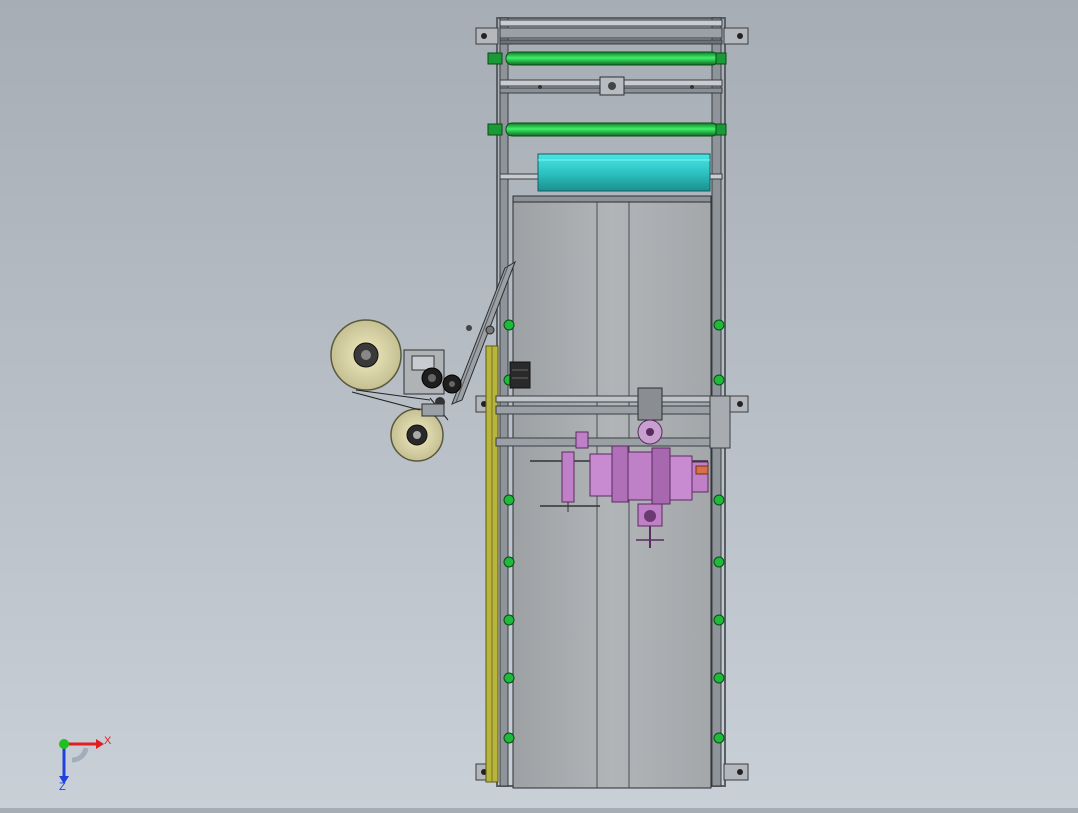 Image resolution: width=1078 pixels, height=813 pixels. Describe the element at coordinates (366, 355) in the screenshot. I see `label-roll-large` at that location.